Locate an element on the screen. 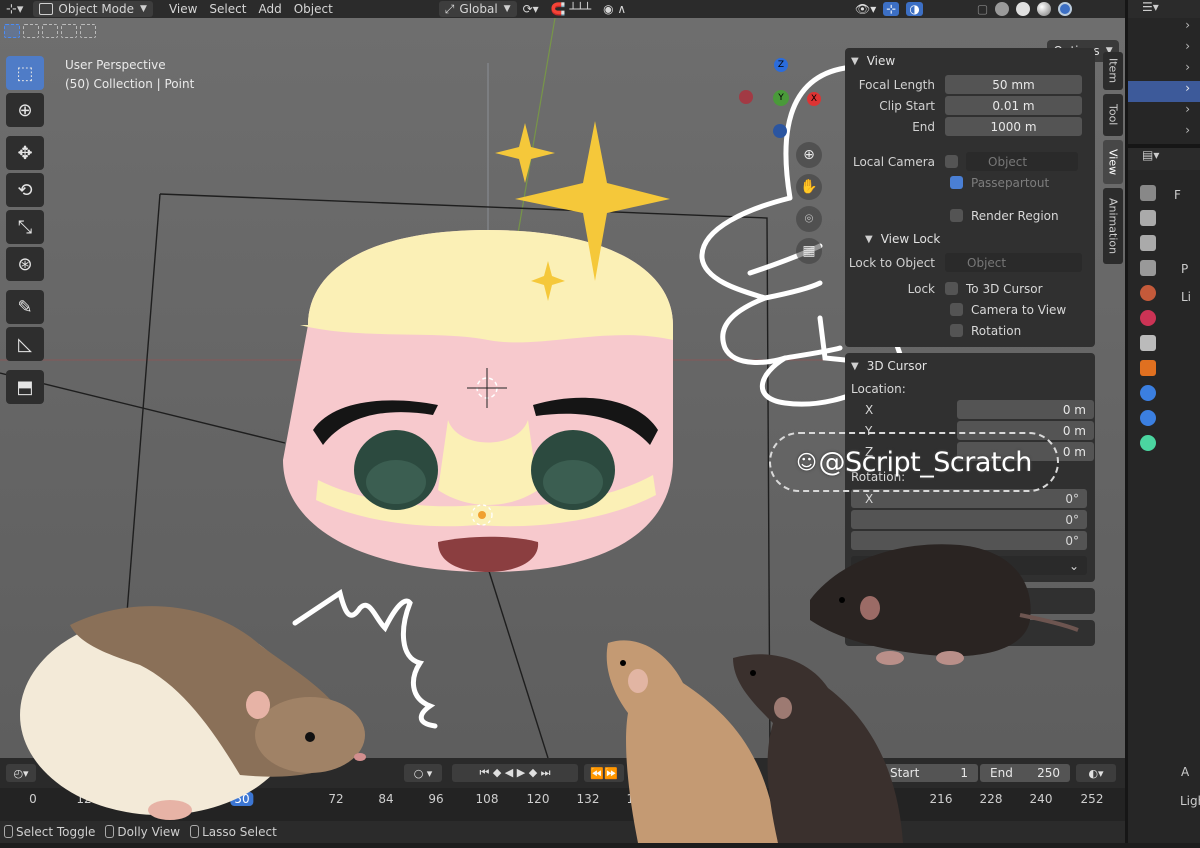  snap-button: 🧲 ┴┴┴ is located at coordinates (571, 9).